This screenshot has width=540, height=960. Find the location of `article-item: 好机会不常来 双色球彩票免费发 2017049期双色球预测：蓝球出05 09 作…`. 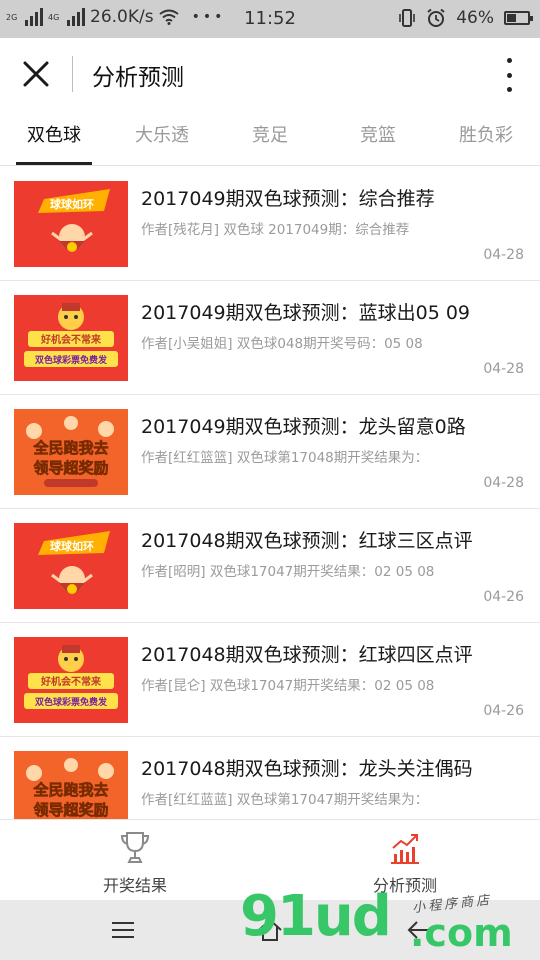

article-item: 好机会不常来 双色球彩票免费发 2017049期双色球预测：蓝球出05 09 作… is located at coordinates (270, 338).